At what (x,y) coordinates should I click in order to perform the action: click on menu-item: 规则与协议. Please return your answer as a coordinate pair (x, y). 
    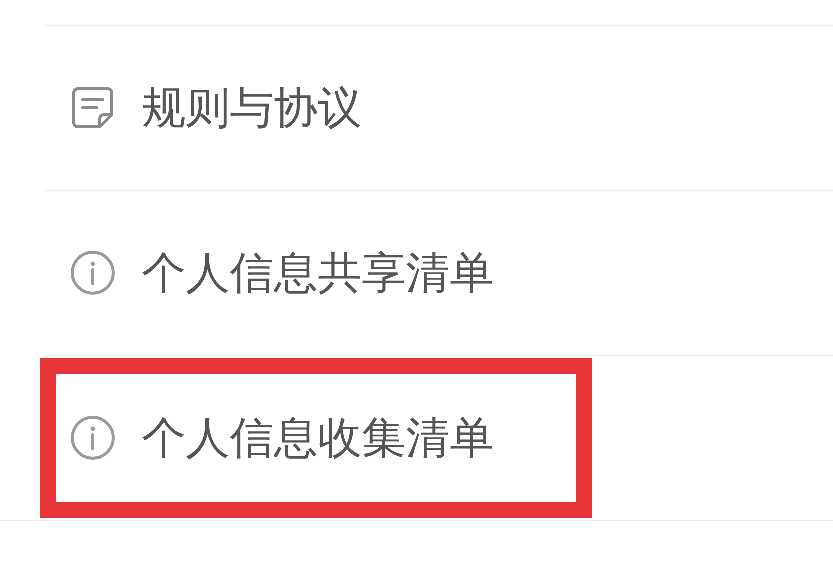
    Looking at the image, I should click on (203, 108).